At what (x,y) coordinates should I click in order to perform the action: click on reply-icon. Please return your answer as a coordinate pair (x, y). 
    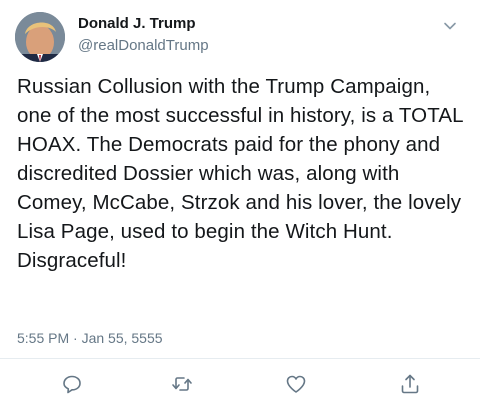
    Looking at the image, I should click on (72, 384).